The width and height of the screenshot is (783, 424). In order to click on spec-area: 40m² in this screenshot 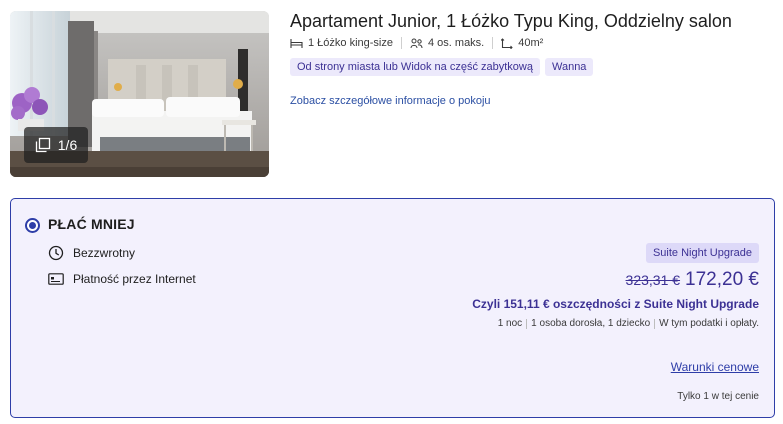, I will do `click(522, 43)`.